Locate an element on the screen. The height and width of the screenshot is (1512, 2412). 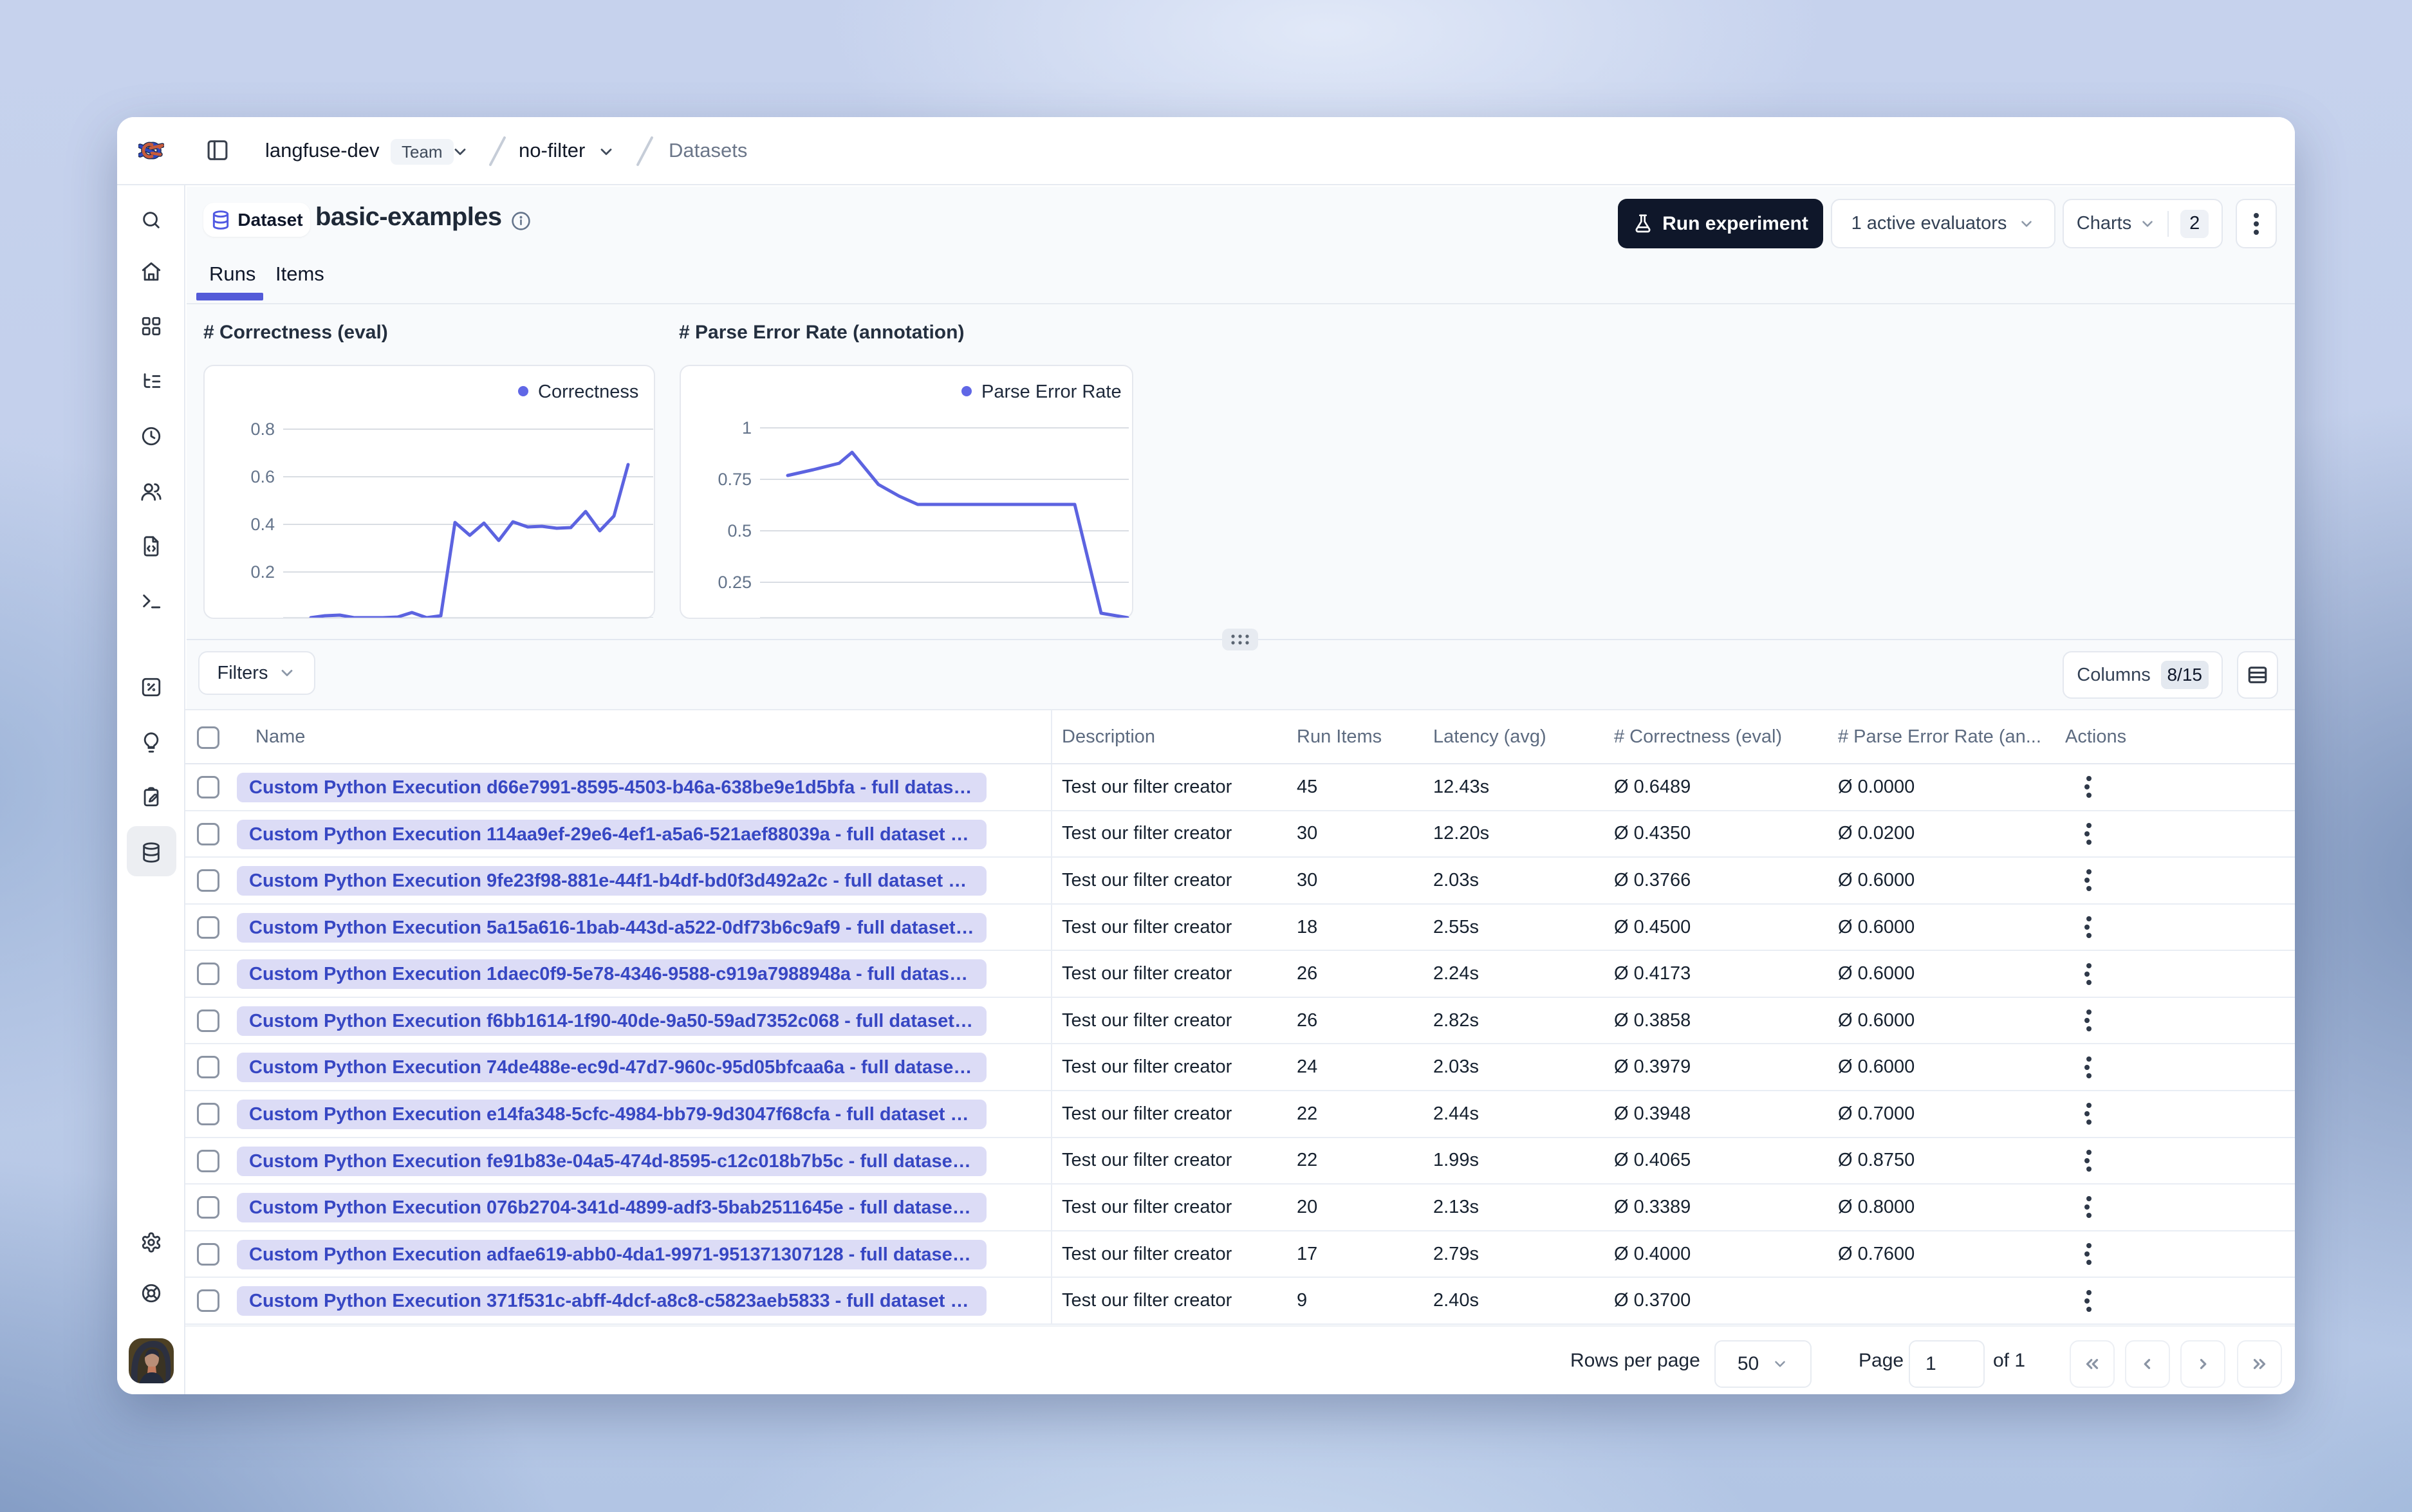
svg-text: 0.4 is located at coordinates (262, 524).